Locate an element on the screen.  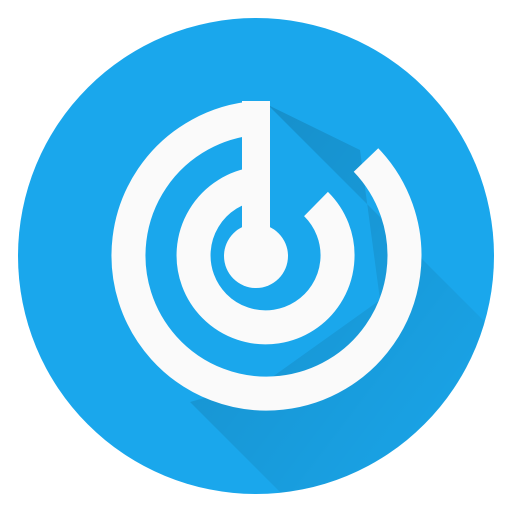
center-dot is located at coordinates (256, 256).